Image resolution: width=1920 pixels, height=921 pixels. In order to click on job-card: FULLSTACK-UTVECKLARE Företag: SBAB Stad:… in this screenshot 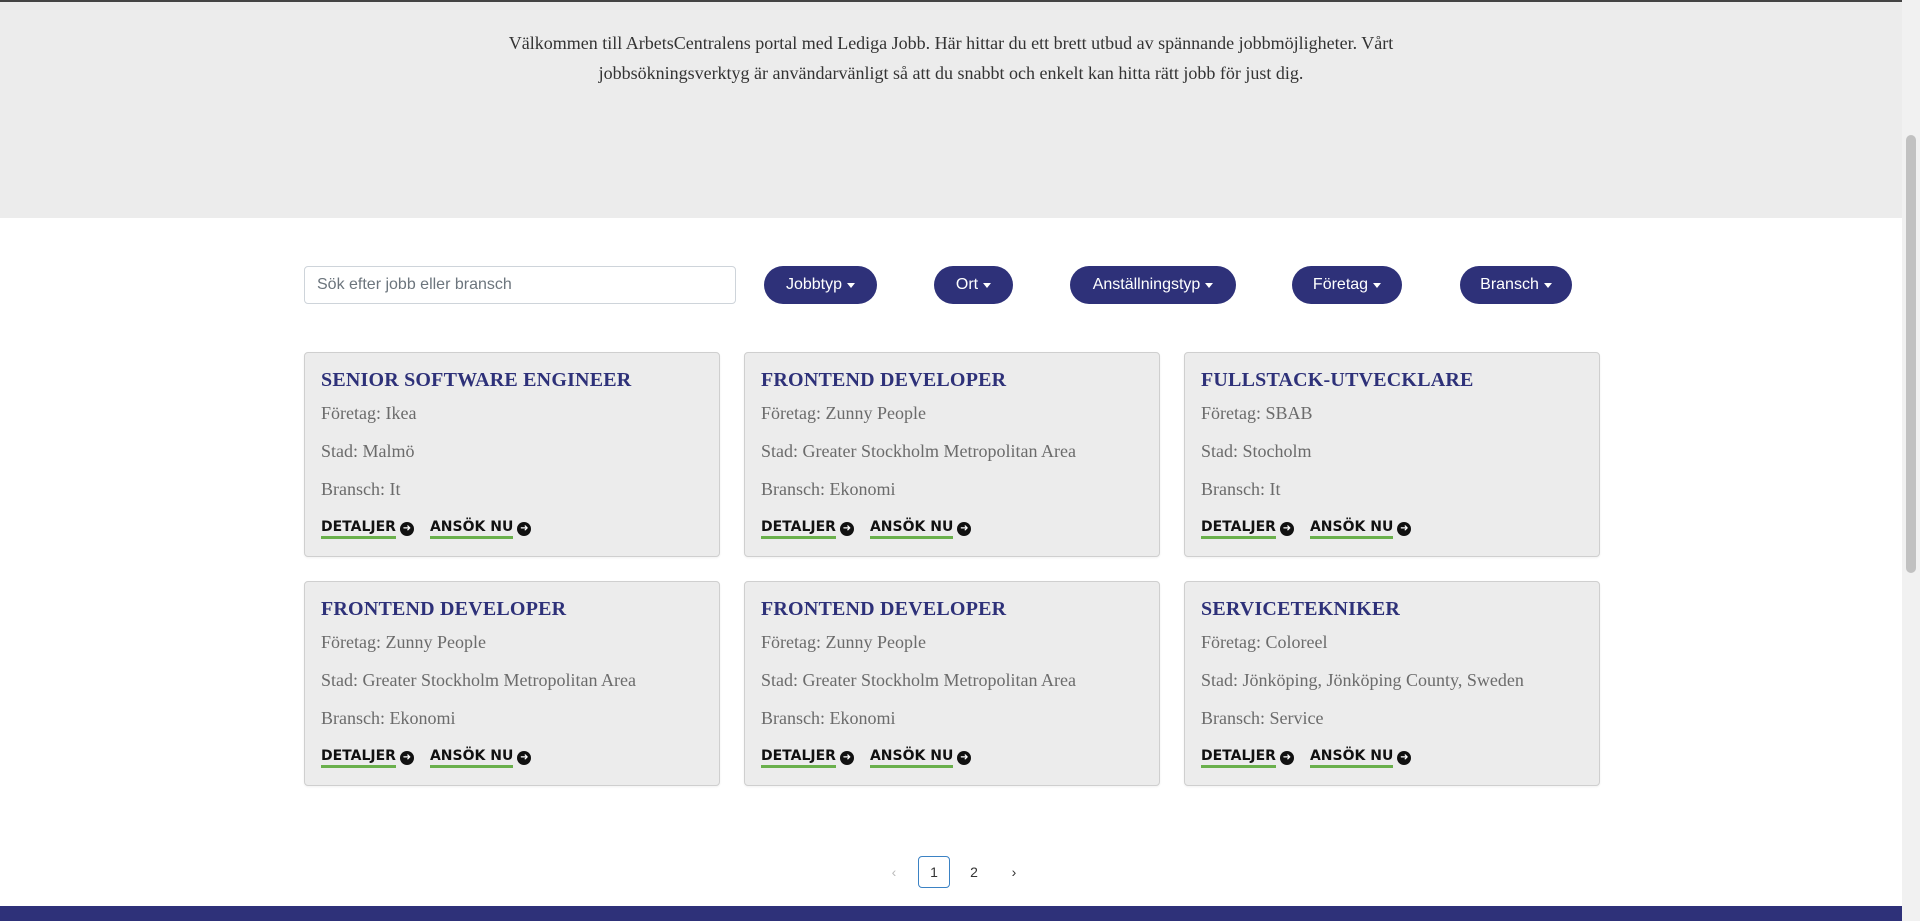, I will do `click(1392, 454)`.